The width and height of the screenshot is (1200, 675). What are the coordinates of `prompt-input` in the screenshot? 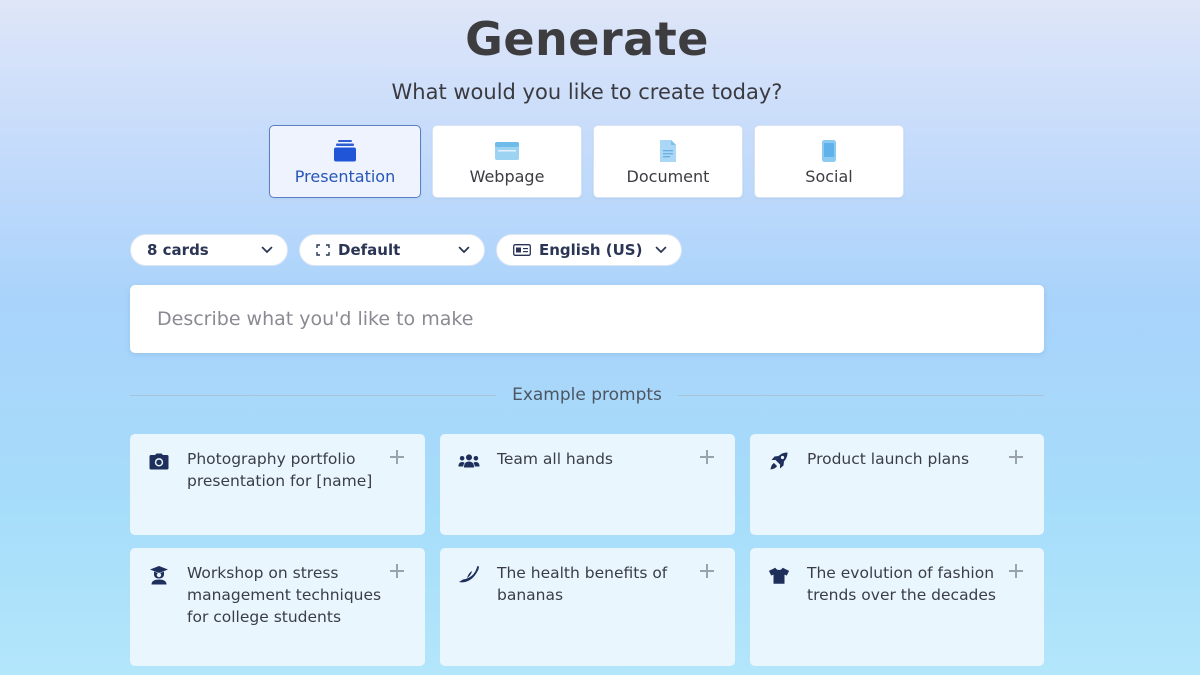 It's located at (587, 319).